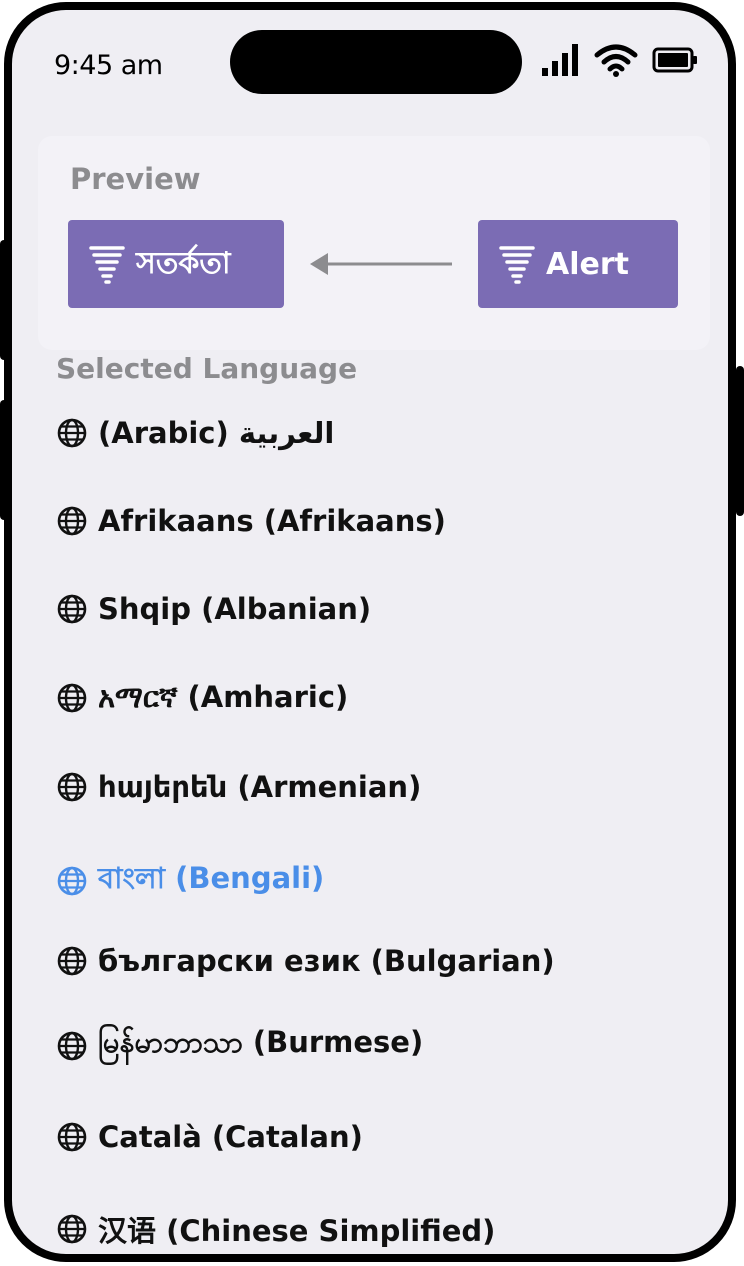 The width and height of the screenshot is (744, 1266). What do you see at coordinates (216, 433) in the screenshot?
I see `language-label: (Arabic) العربية` at bounding box center [216, 433].